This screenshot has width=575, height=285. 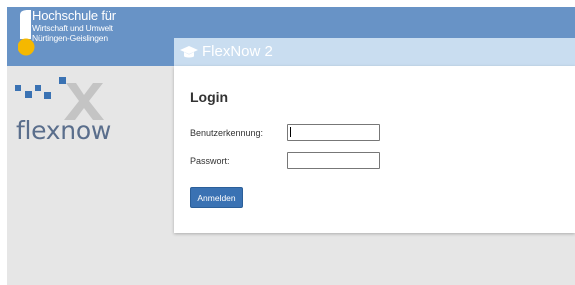 I want to click on username-field, so click(x=333, y=132).